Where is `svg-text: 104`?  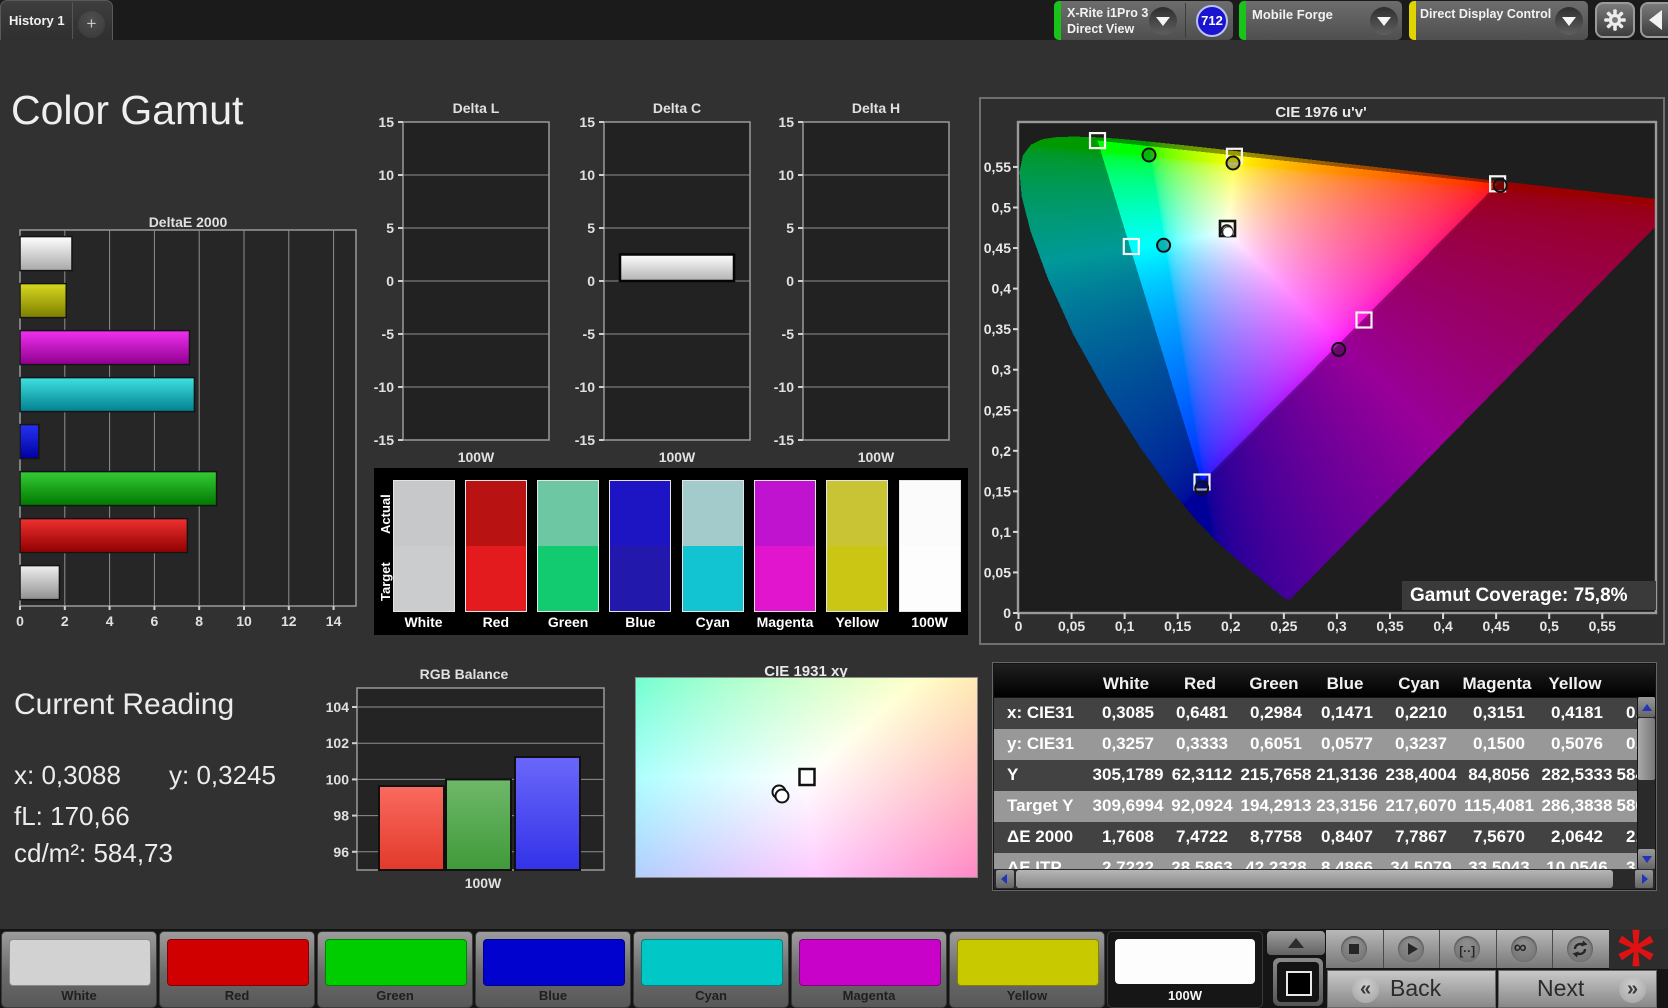 svg-text: 104 is located at coordinates (338, 707).